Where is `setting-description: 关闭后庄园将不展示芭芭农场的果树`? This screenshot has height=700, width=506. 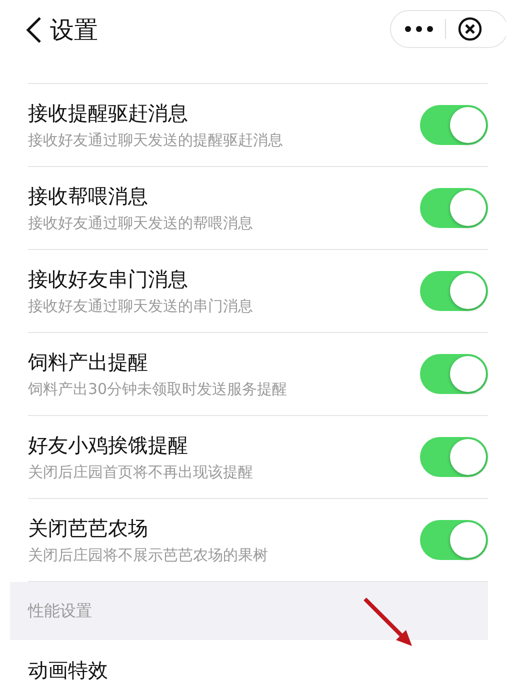
setting-description: 关闭后庄园将不展示芭芭农场的果树 is located at coordinates (148, 555).